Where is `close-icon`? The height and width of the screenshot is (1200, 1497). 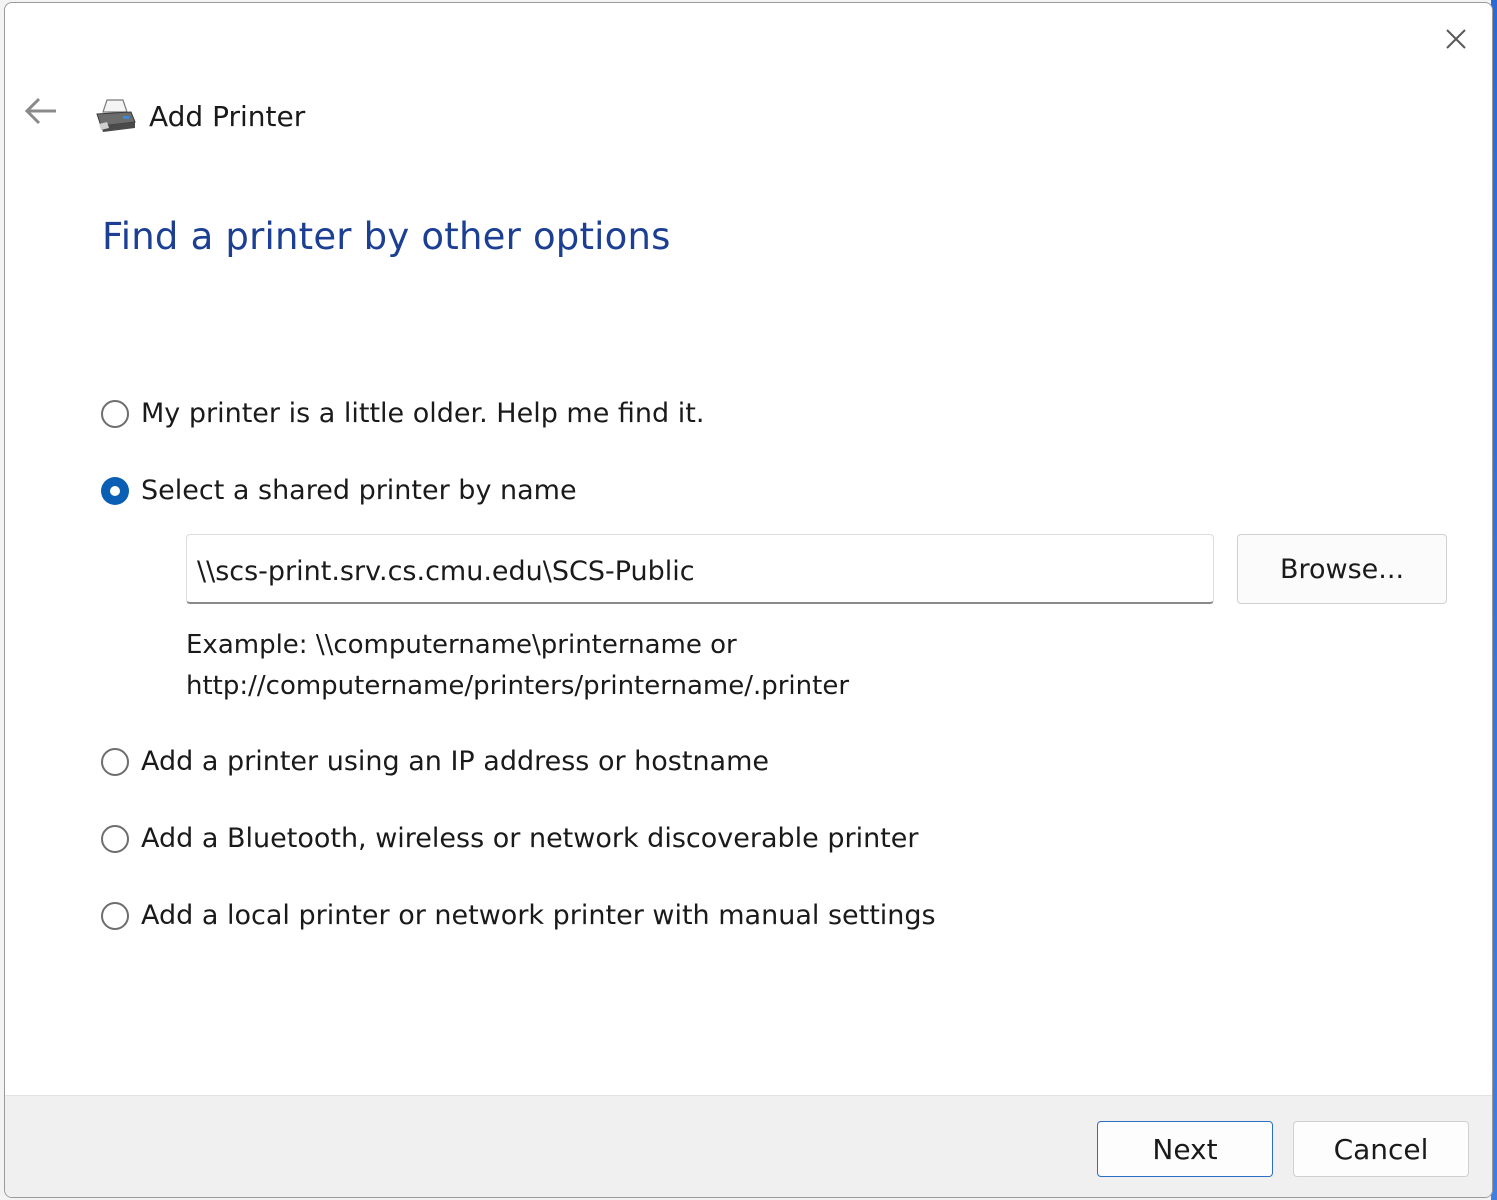 close-icon is located at coordinates (1456, 39).